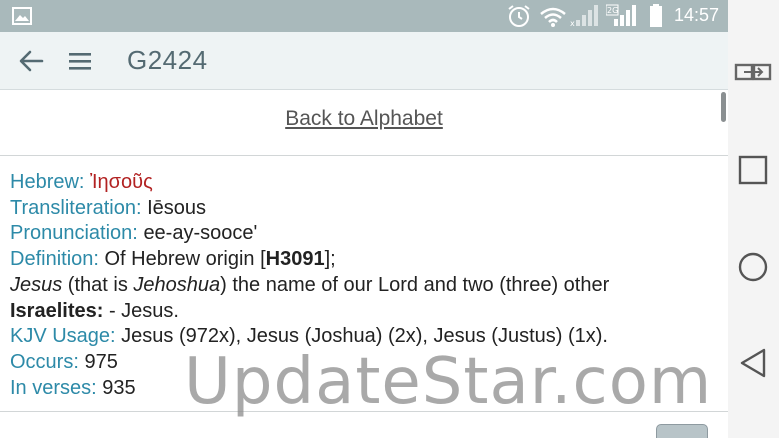 The image size is (779, 438). Describe the element at coordinates (53, 387) in the screenshot. I see `verses-label: In verses:` at that location.